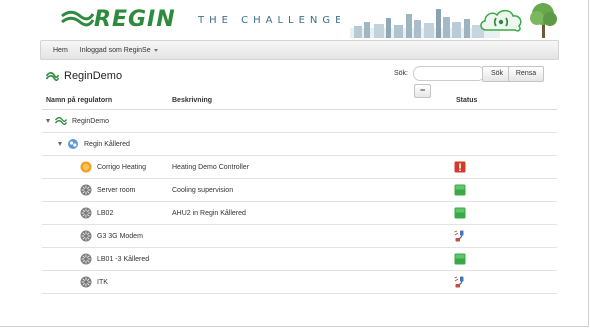 This screenshot has height=328, width=590. What do you see at coordinates (299, 259) in the screenshot?
I see `table-row: LB01 -3 Kållered` at bounding box center [299, 259].